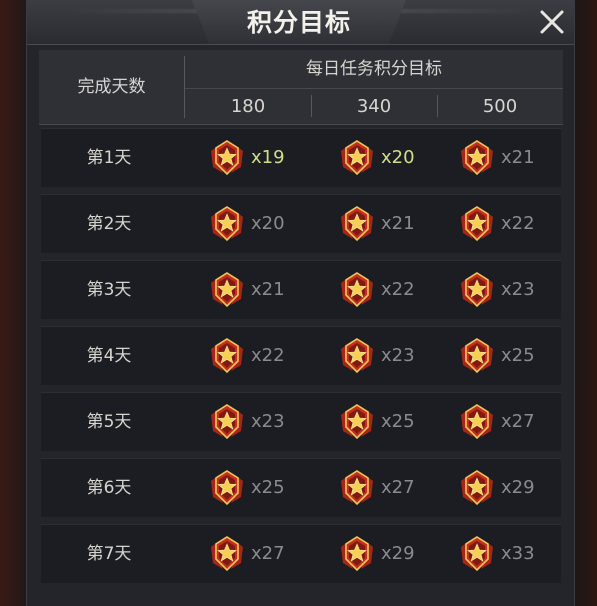  I want to click on table-row: 第6天 x25 x27 x29, so click(301, 487).